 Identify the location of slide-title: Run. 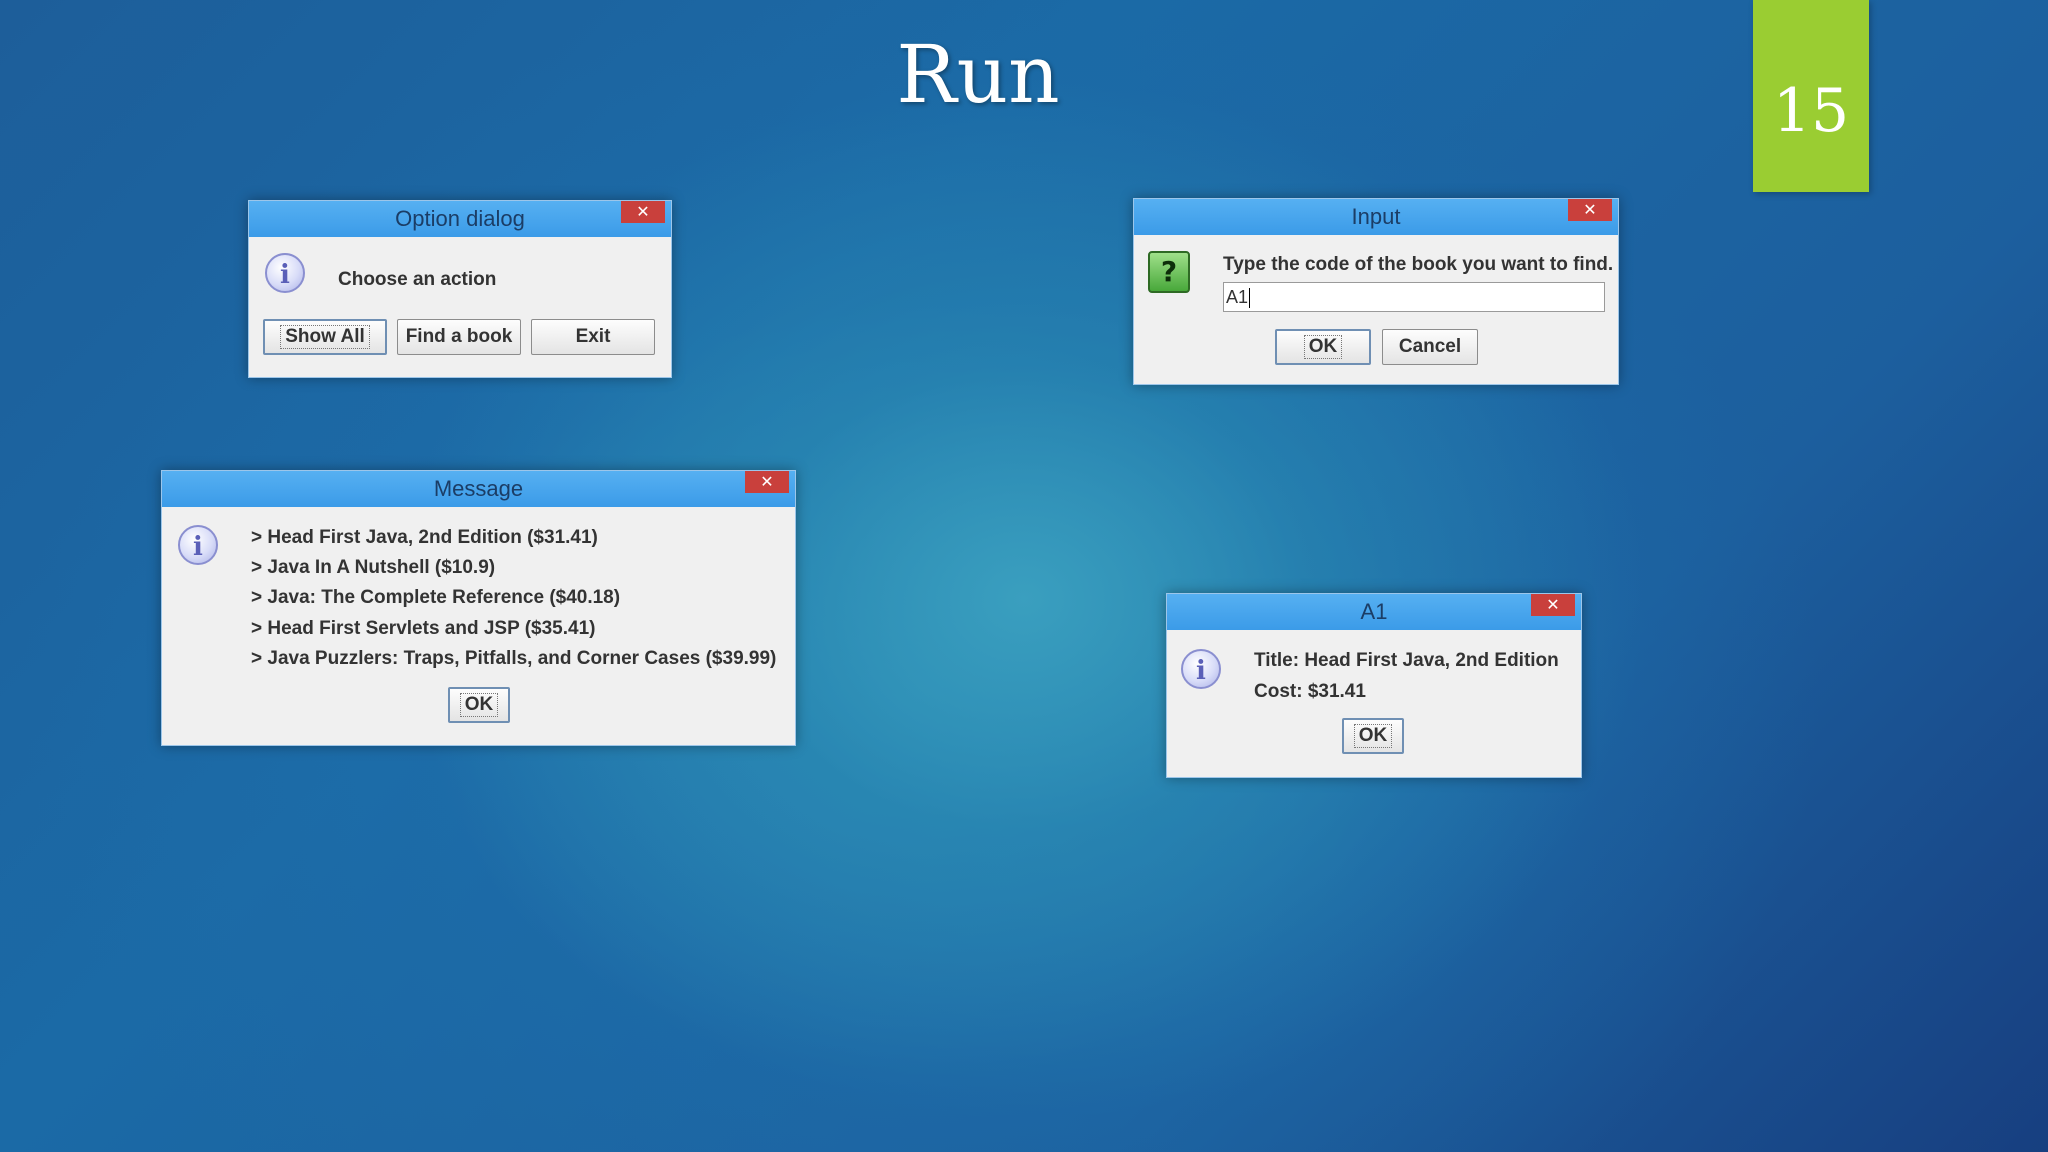
(978, 74).